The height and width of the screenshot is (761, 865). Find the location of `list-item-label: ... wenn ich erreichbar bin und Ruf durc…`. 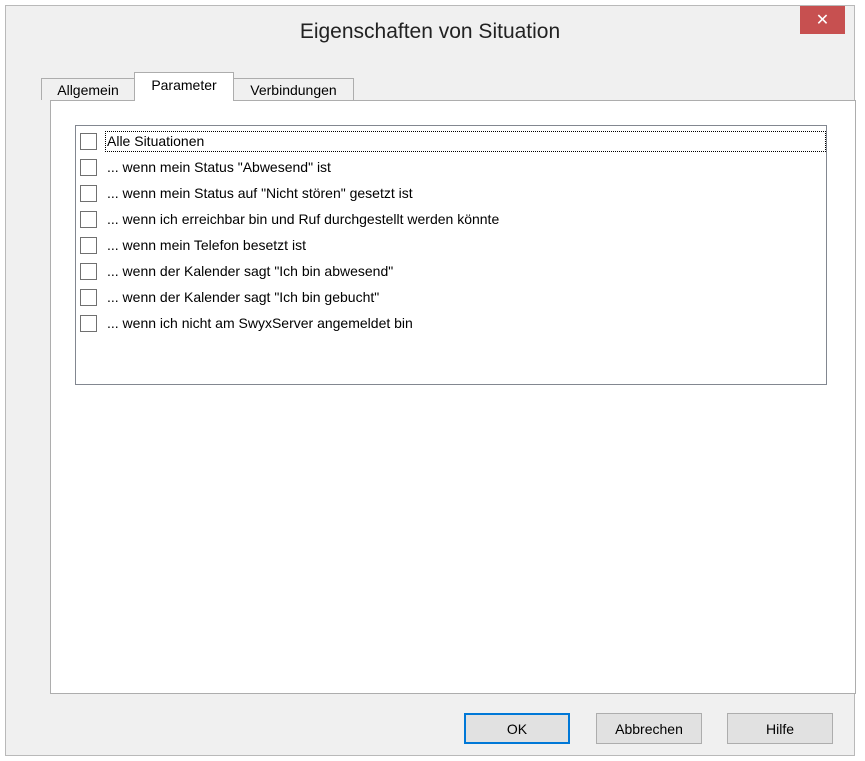

list-item-label: ... wenn ich erreichbar bin und Ruf durc… is located at coordinates (303, 219).